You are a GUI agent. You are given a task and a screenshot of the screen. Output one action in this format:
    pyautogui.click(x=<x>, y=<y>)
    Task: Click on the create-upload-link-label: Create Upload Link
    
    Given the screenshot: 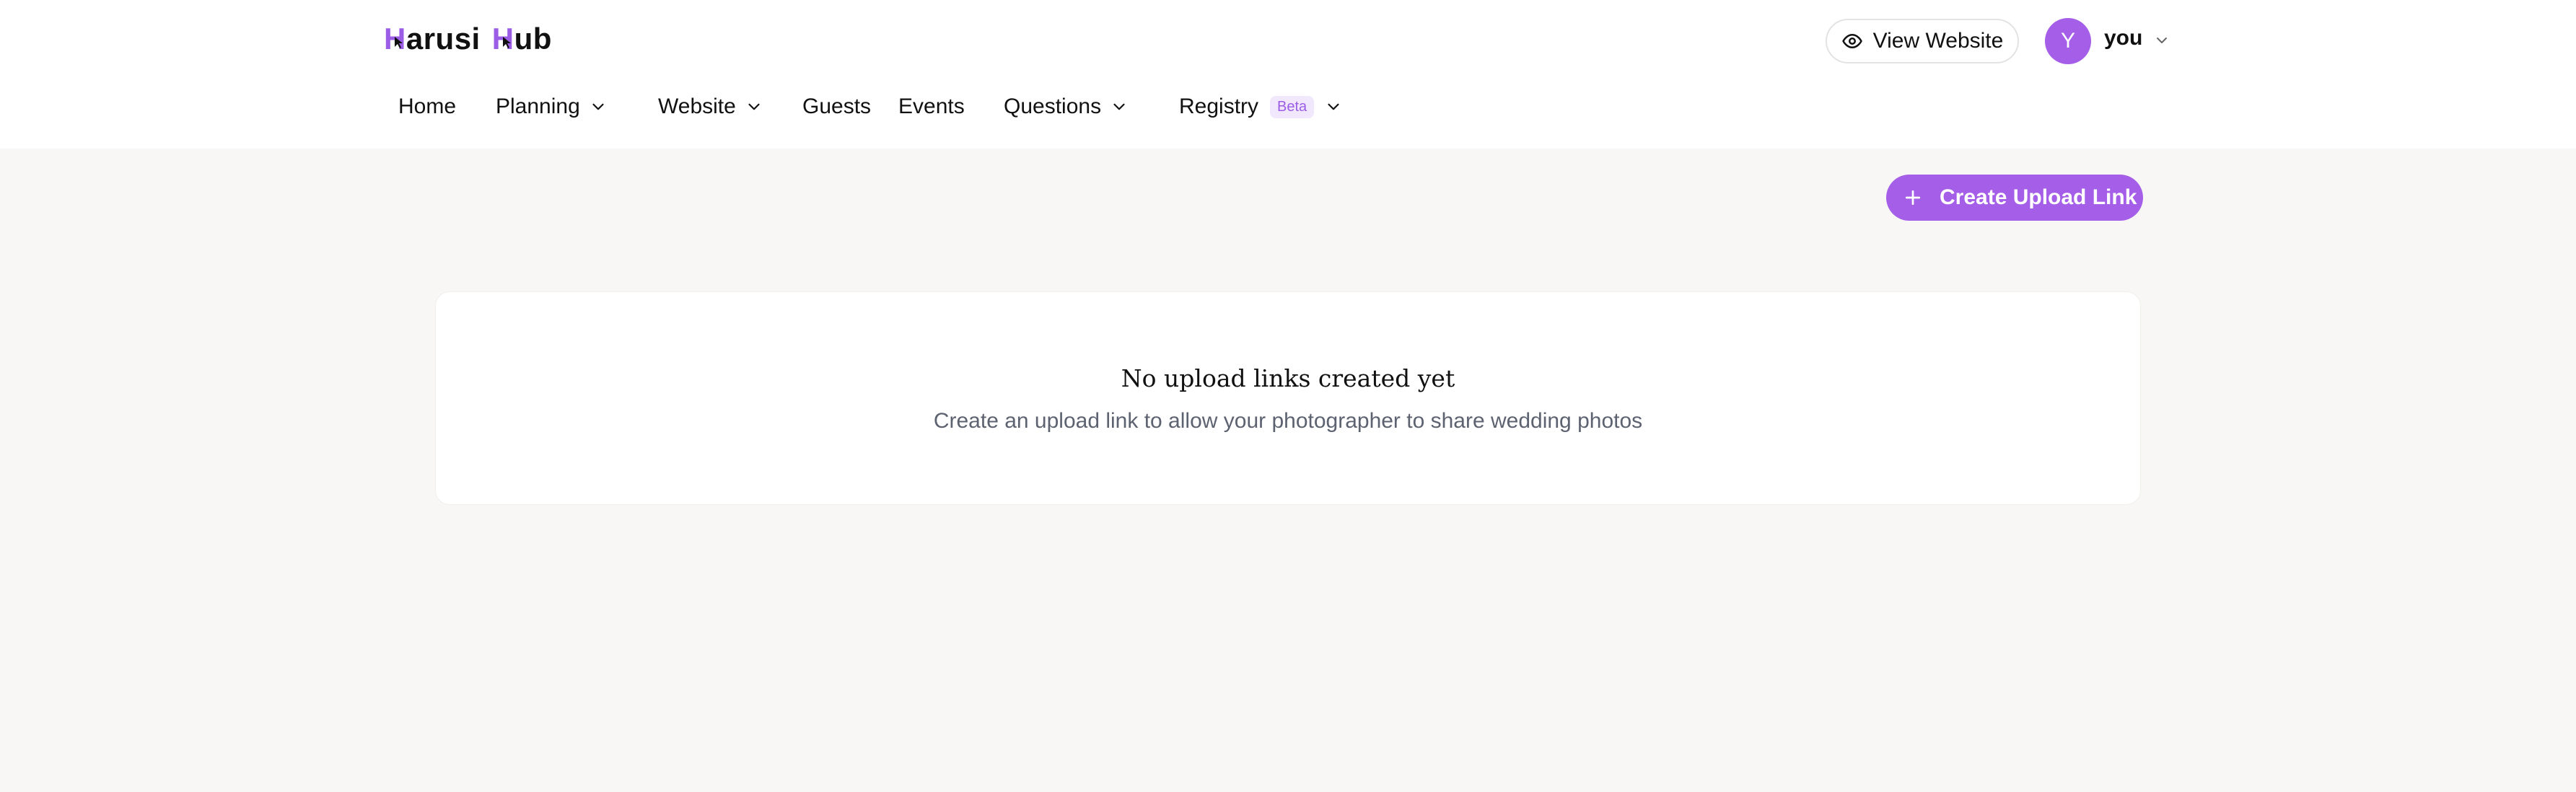 What is the action you would take?
    pyautogui.click(x=2039, y=197)
    